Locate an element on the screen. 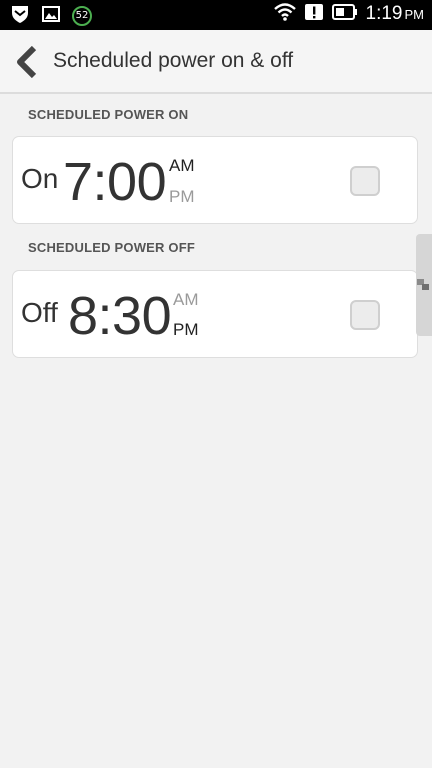 The height and width of the screenshot is (768, 432). action-bar: Scheduled power on & off is located at coordinates (216, 62).